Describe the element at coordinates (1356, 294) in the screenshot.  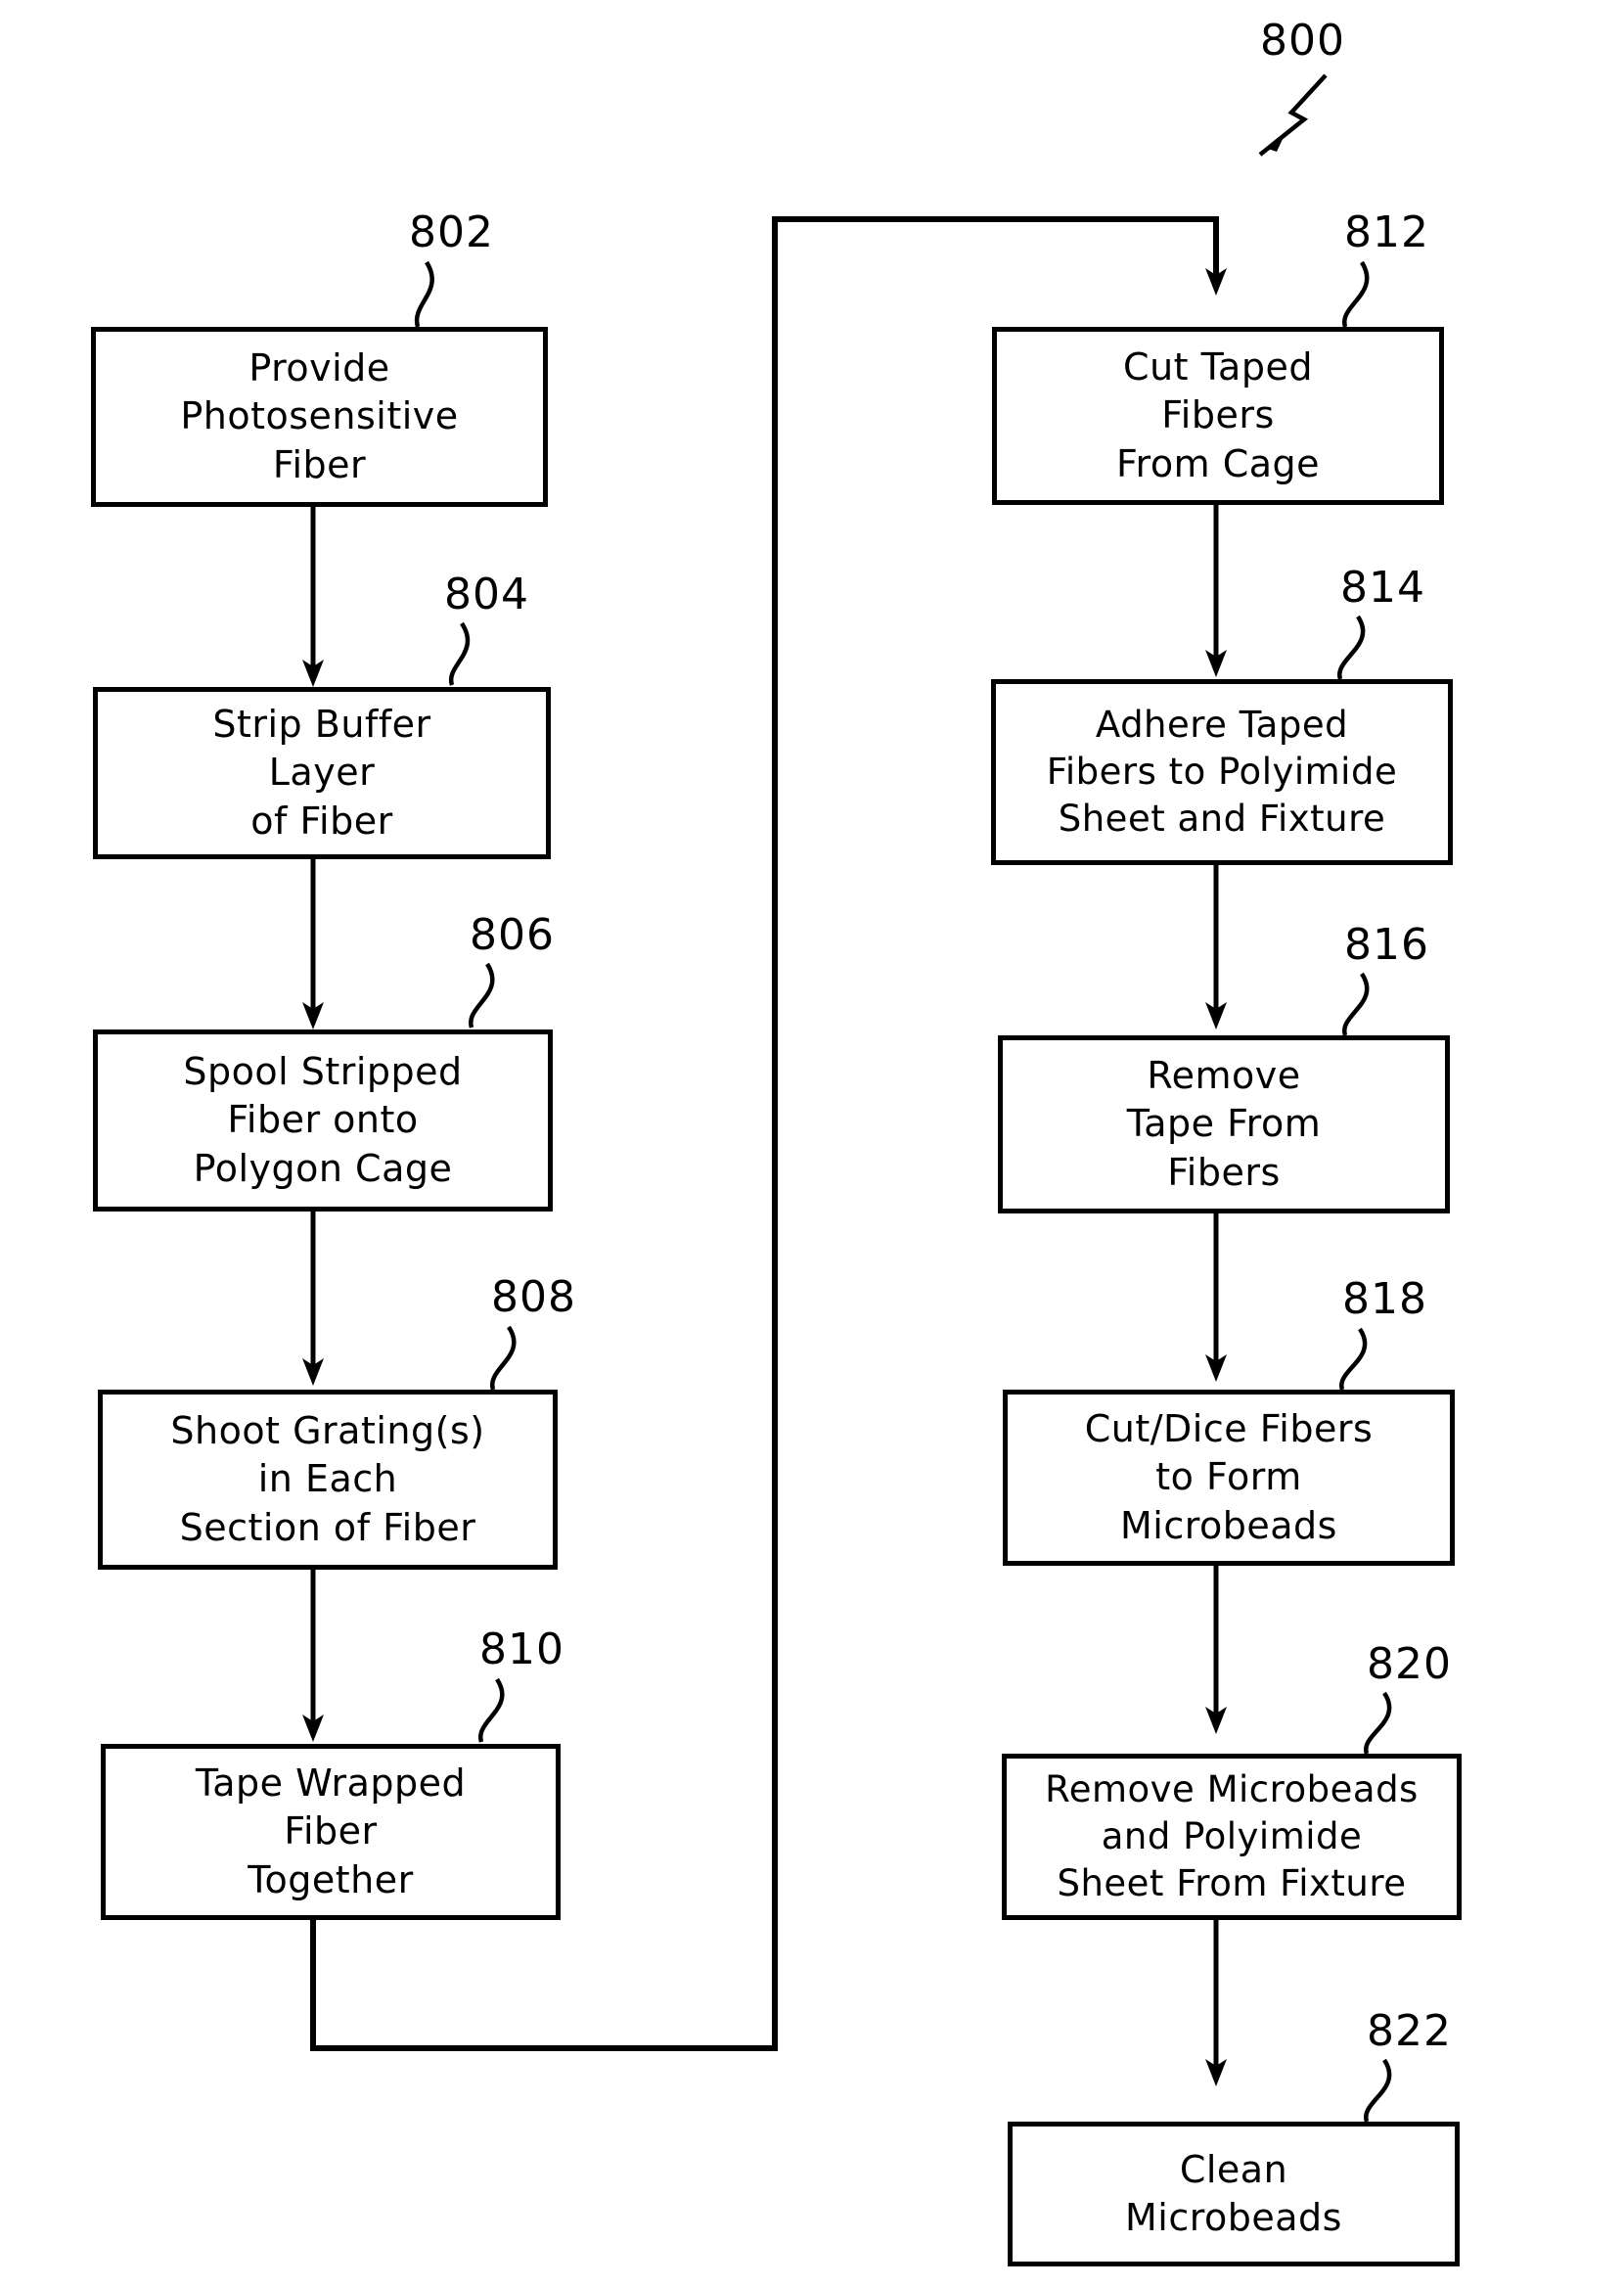
I see `ref-812-leader` at that location.